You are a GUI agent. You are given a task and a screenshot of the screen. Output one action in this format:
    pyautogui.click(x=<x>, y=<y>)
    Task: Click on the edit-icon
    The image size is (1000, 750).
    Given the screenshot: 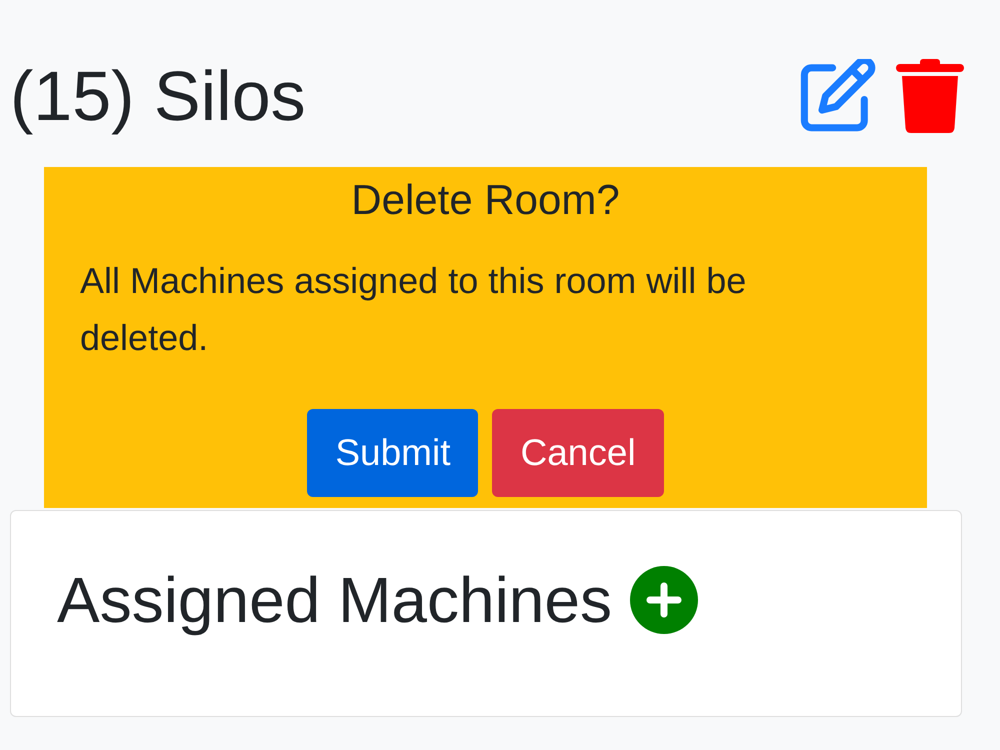 What is the action you would take?
    pyautogui.click(x=837, y=96)
    